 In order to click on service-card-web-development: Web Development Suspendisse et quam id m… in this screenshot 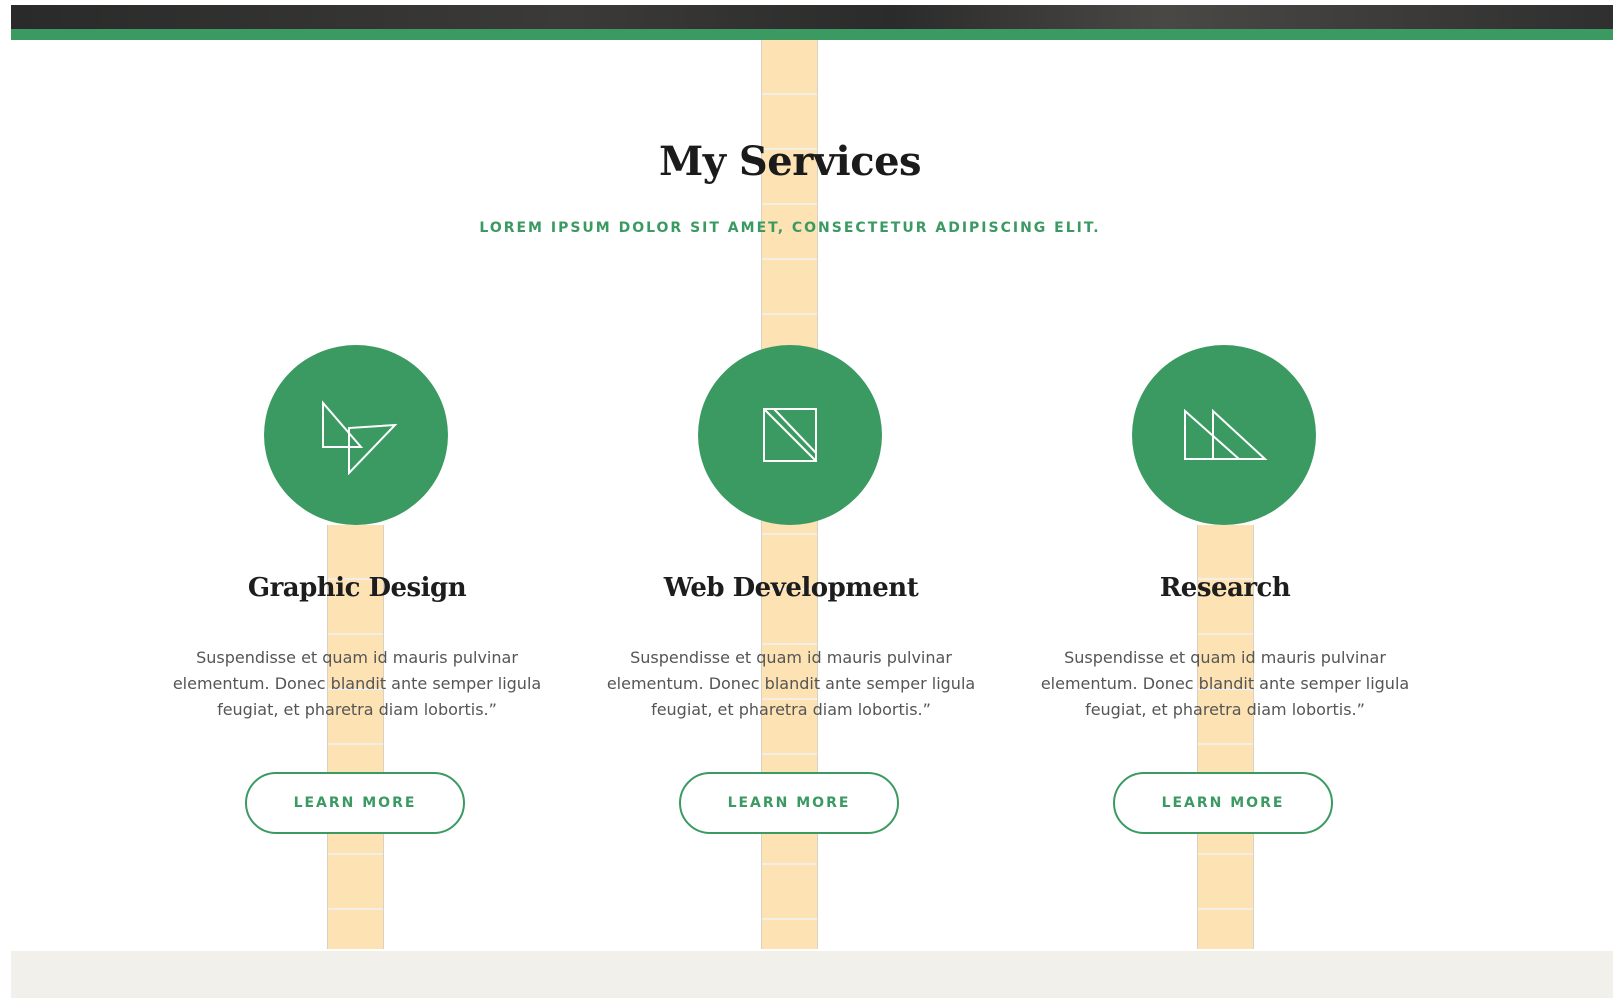, I will do `click(791, 592)`.